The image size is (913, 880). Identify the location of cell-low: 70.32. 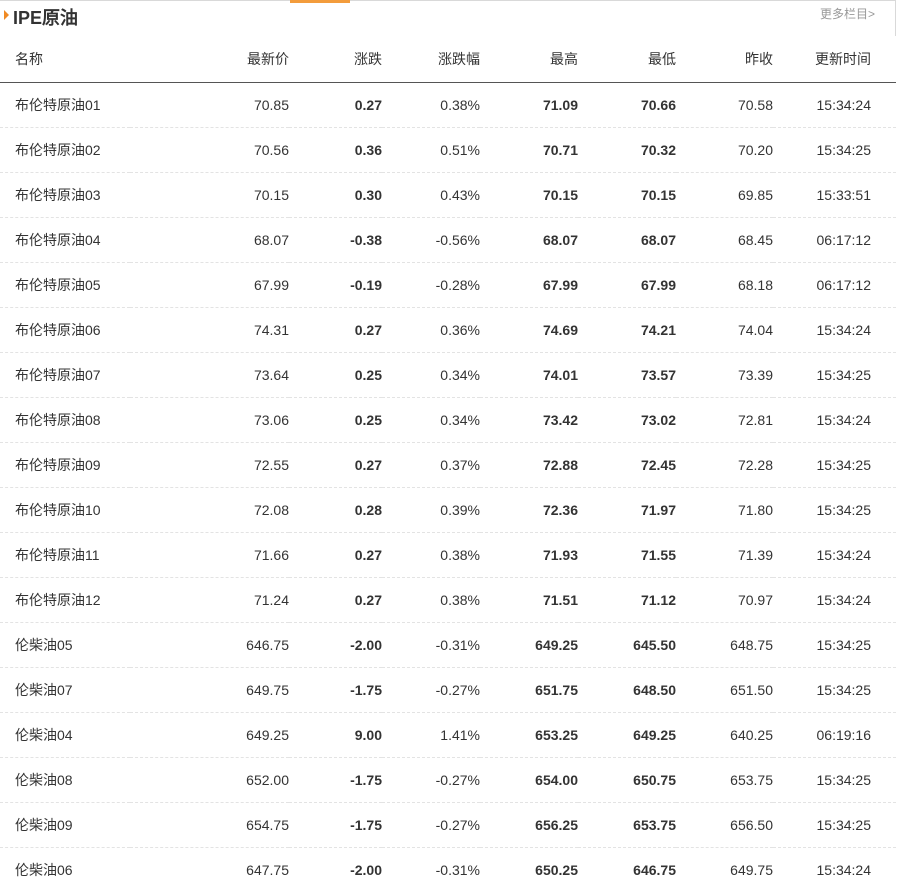
(627, 150).